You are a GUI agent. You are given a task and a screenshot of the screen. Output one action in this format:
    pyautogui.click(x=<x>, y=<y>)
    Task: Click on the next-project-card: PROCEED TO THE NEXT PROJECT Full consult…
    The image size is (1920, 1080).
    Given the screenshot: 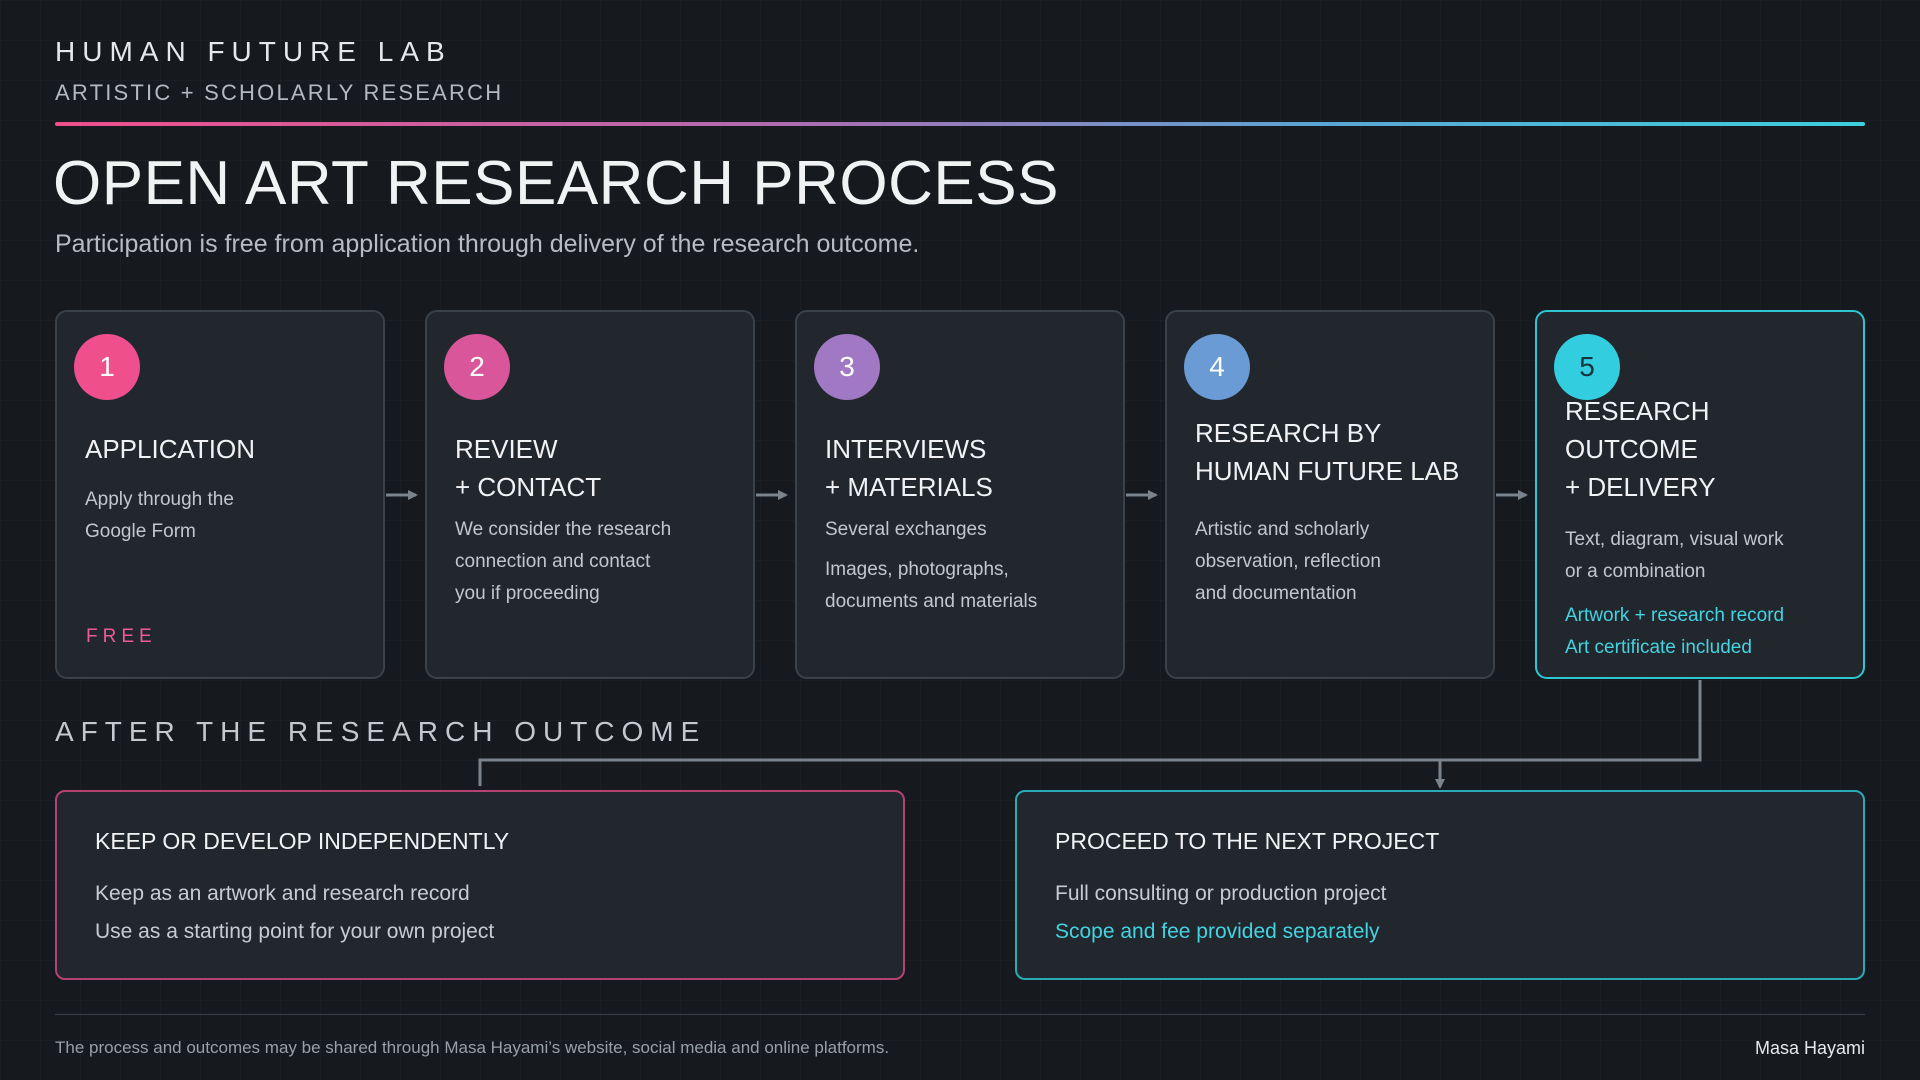 What is the action you would take?
    pyautogui.click(x=1440, y=885)
    